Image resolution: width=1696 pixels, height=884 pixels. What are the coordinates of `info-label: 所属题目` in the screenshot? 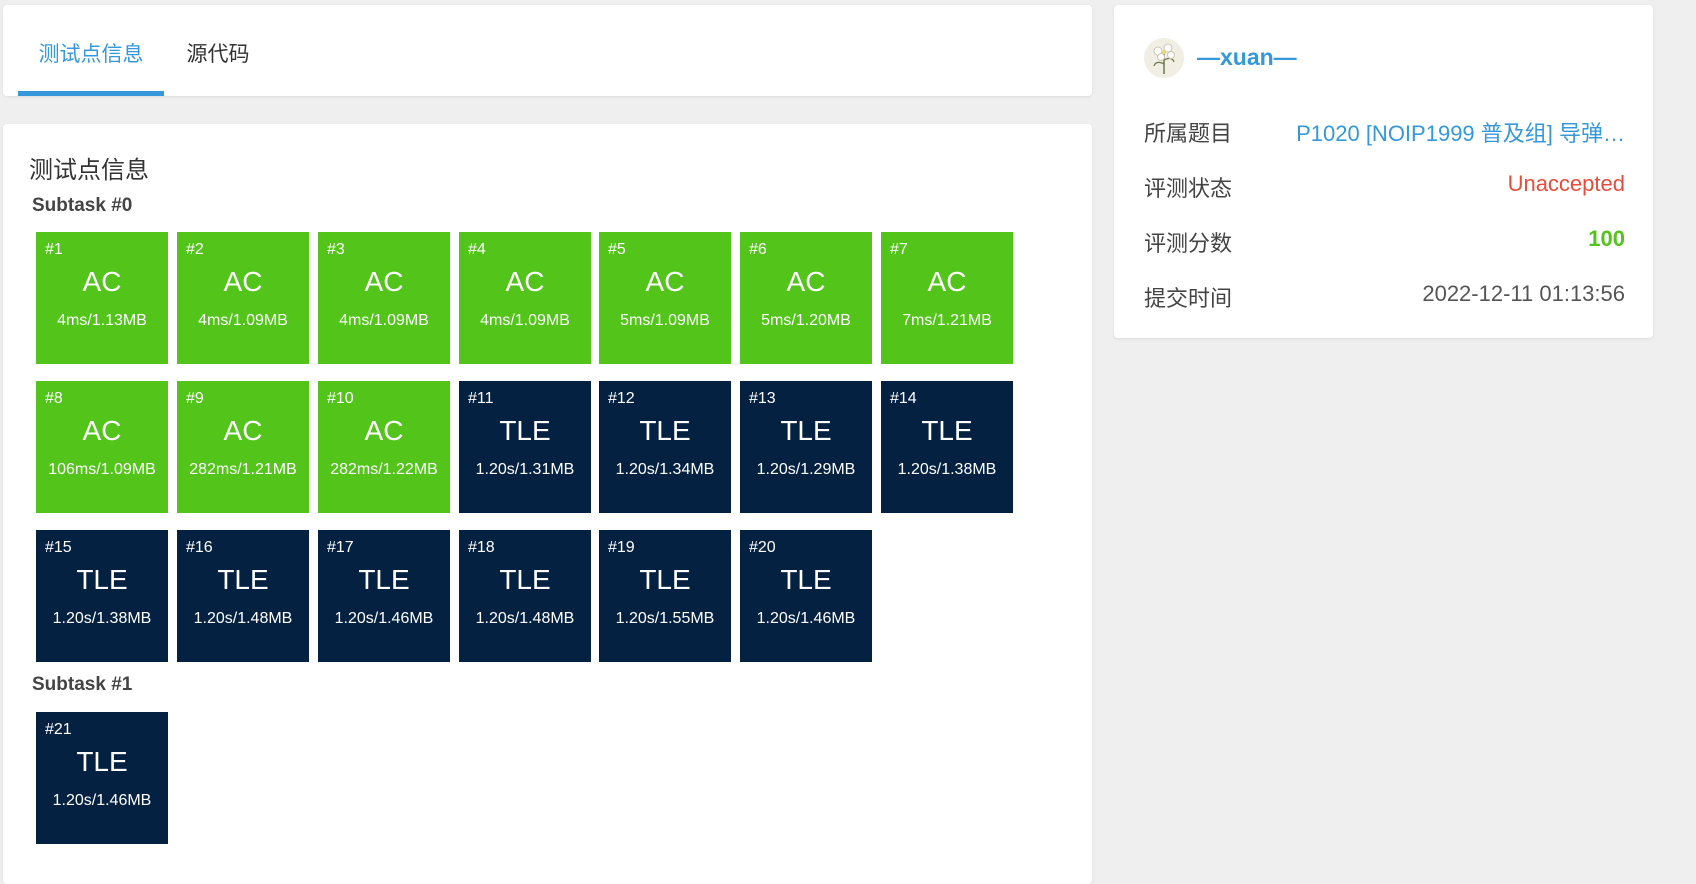 It's located at (1188, 133).